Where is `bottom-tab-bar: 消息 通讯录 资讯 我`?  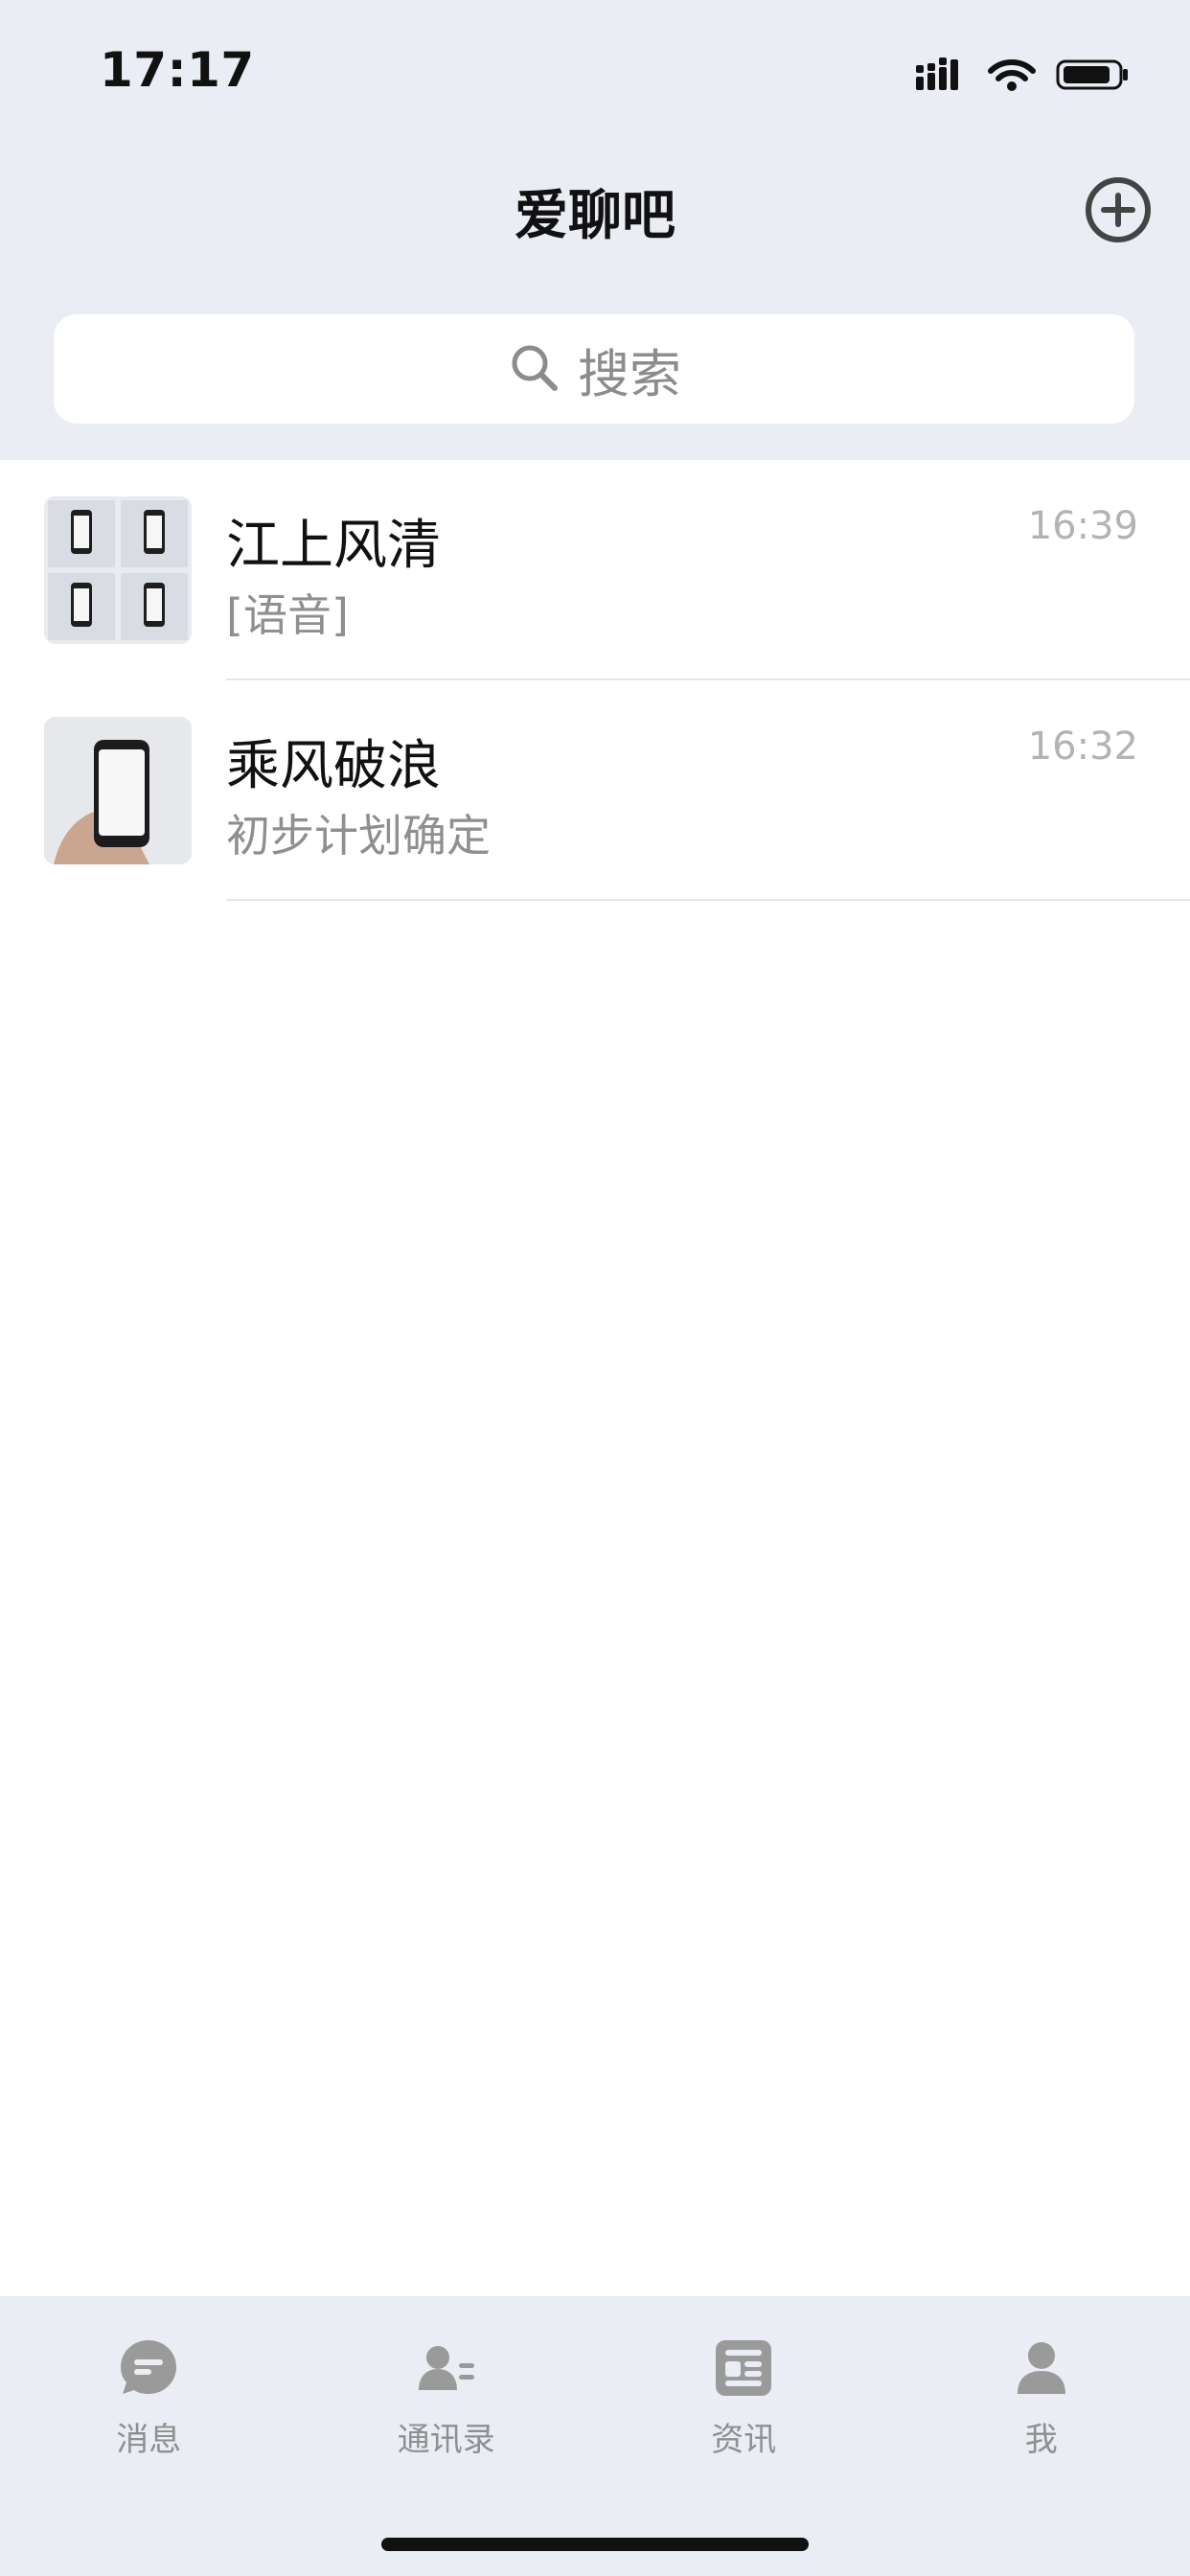 bottom-tab-bar: 消息 通讯录 资讯 我 is located at coordinates (595, 2436).